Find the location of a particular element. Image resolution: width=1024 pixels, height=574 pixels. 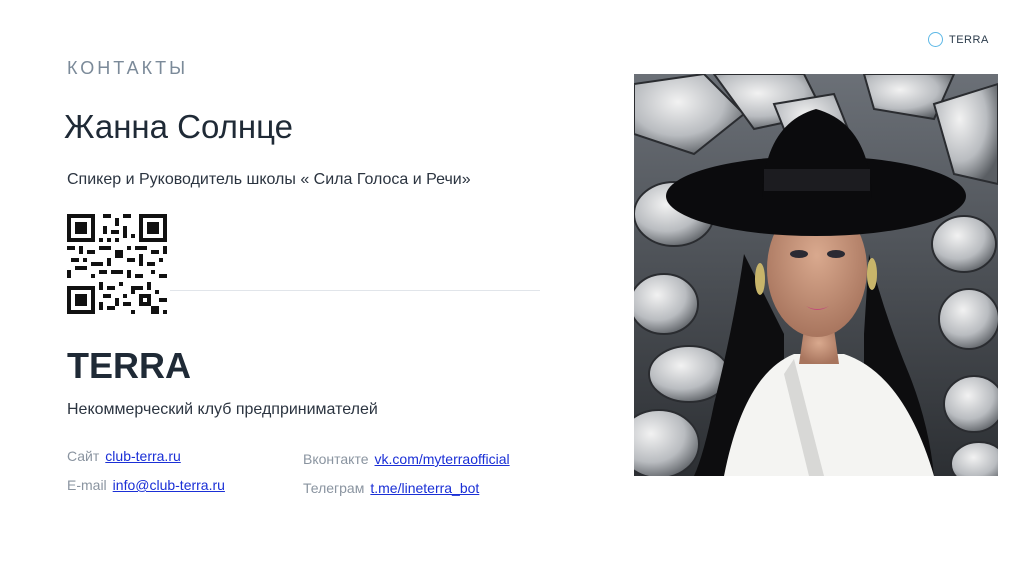

person-name: Жанна Солнце is located at coordinates (178, 126).